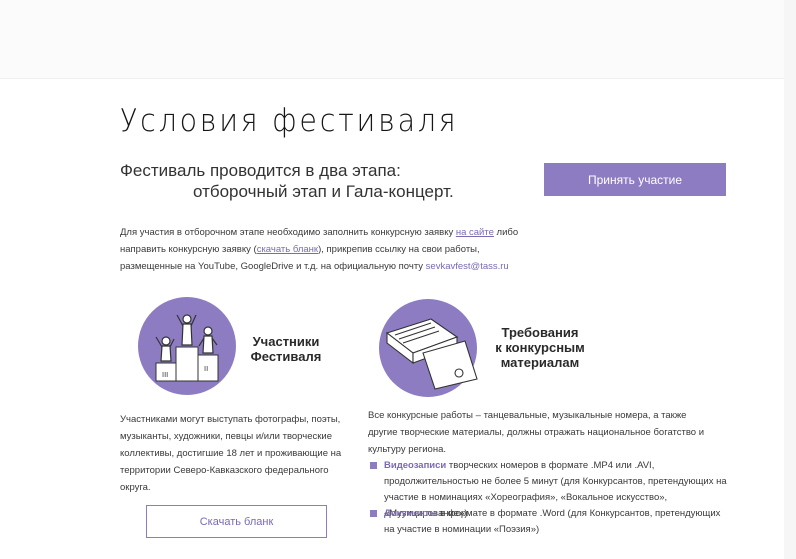 This screenshot has width=796, height=559. Describe the element at coordinates (540, 362) in the screenshot. I see `requirements-heading-line-3: материалам` at that location.